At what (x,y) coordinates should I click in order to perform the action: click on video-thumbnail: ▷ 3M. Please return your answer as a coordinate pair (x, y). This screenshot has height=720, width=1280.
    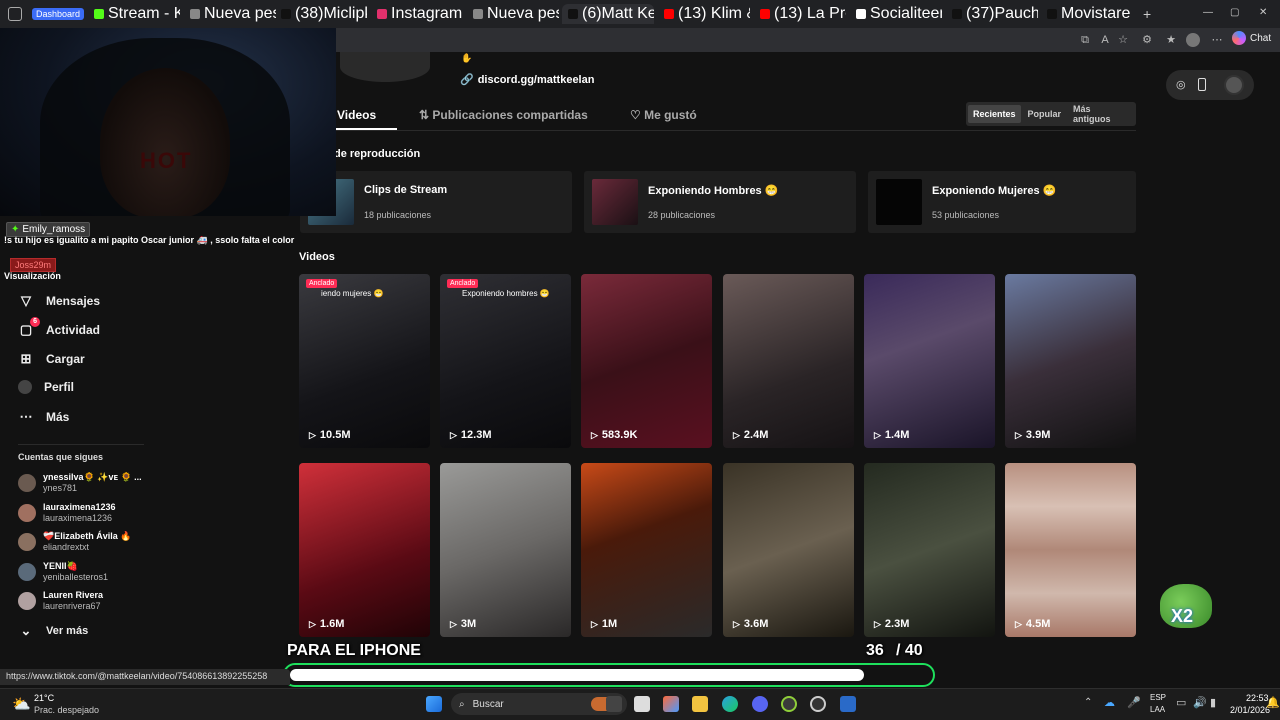
    Looking at the image, I should click on (505, 550).